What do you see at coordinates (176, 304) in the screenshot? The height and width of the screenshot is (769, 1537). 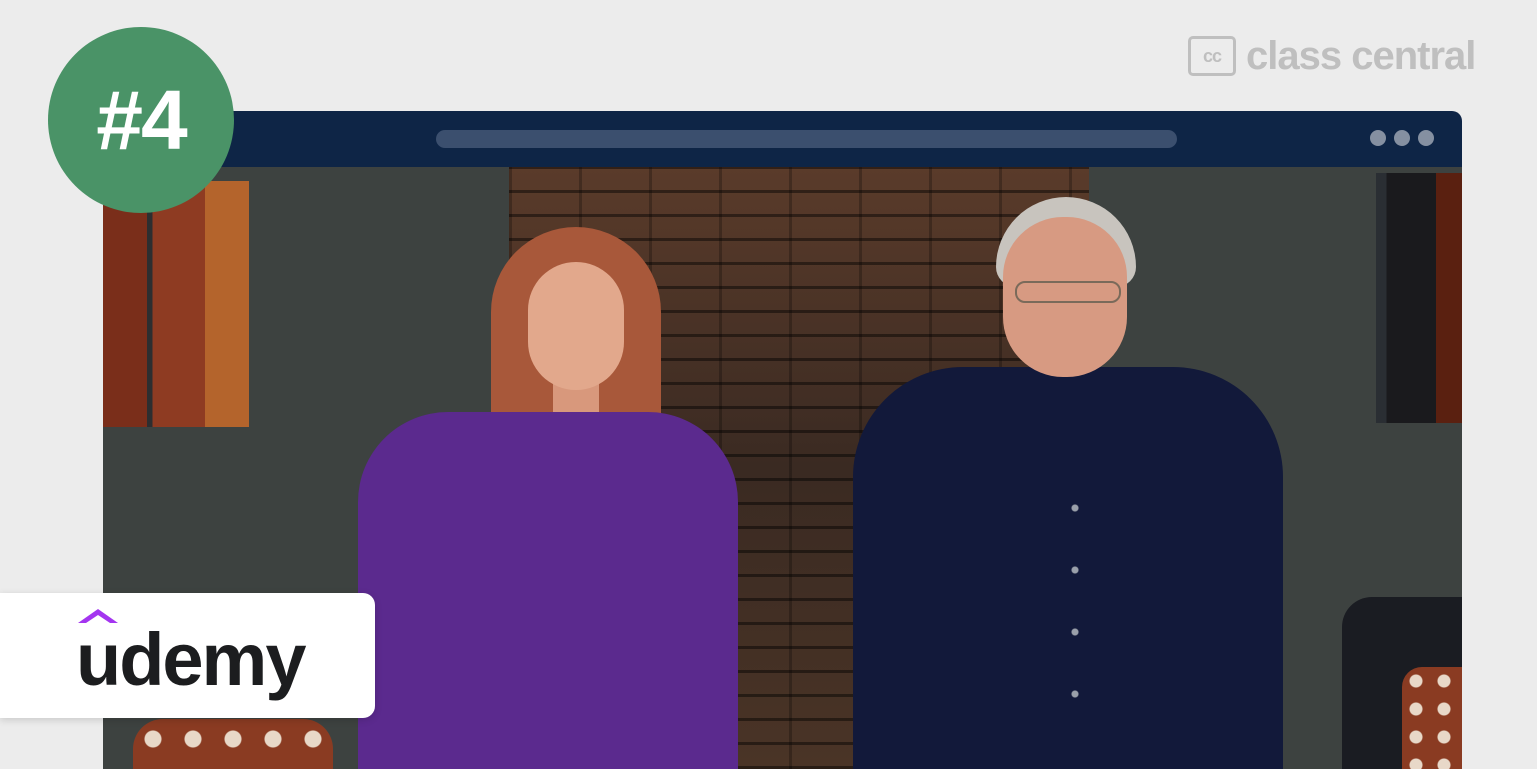 I see `wall-art-left` at bounding box center [176, 304].